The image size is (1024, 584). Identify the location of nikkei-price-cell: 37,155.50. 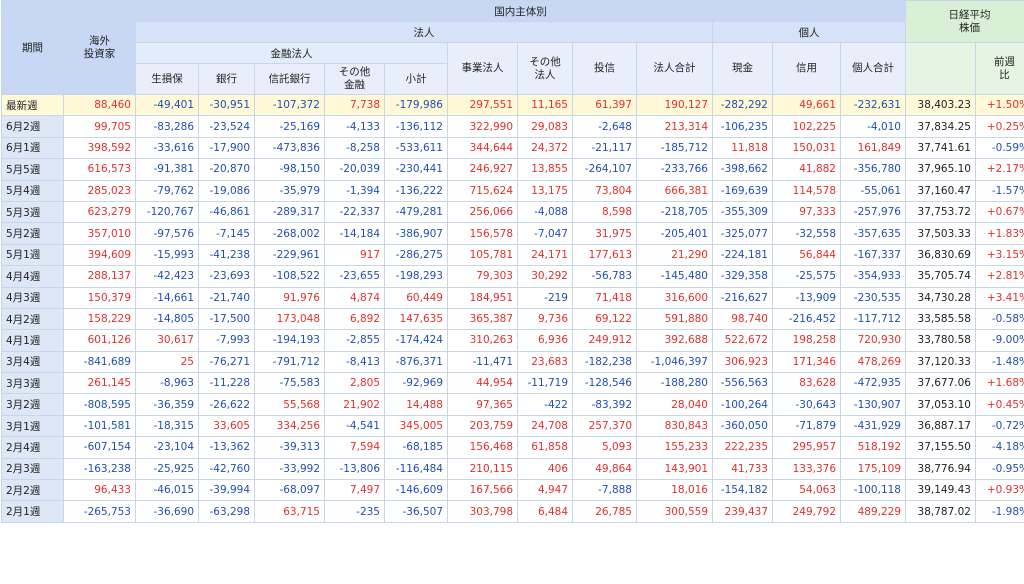
(940, 447).